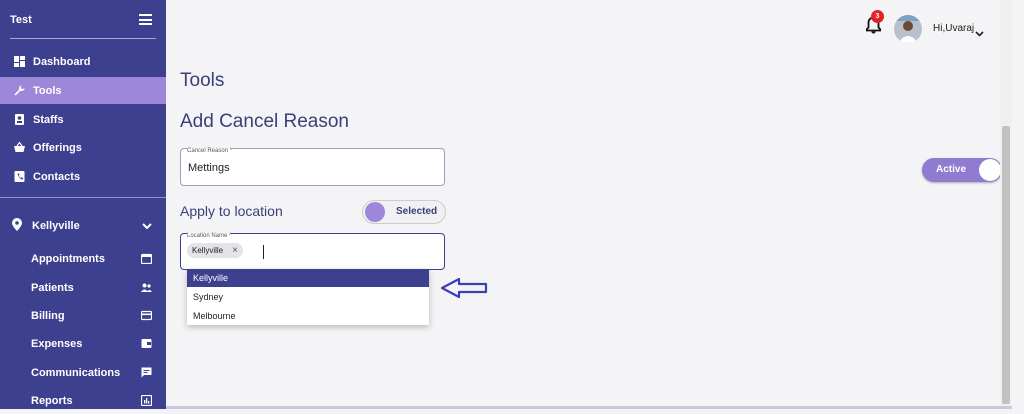 The width and height of the screenshot is (1024, 414). I want to click on hamburger-menu-icon, so click(145, 19).